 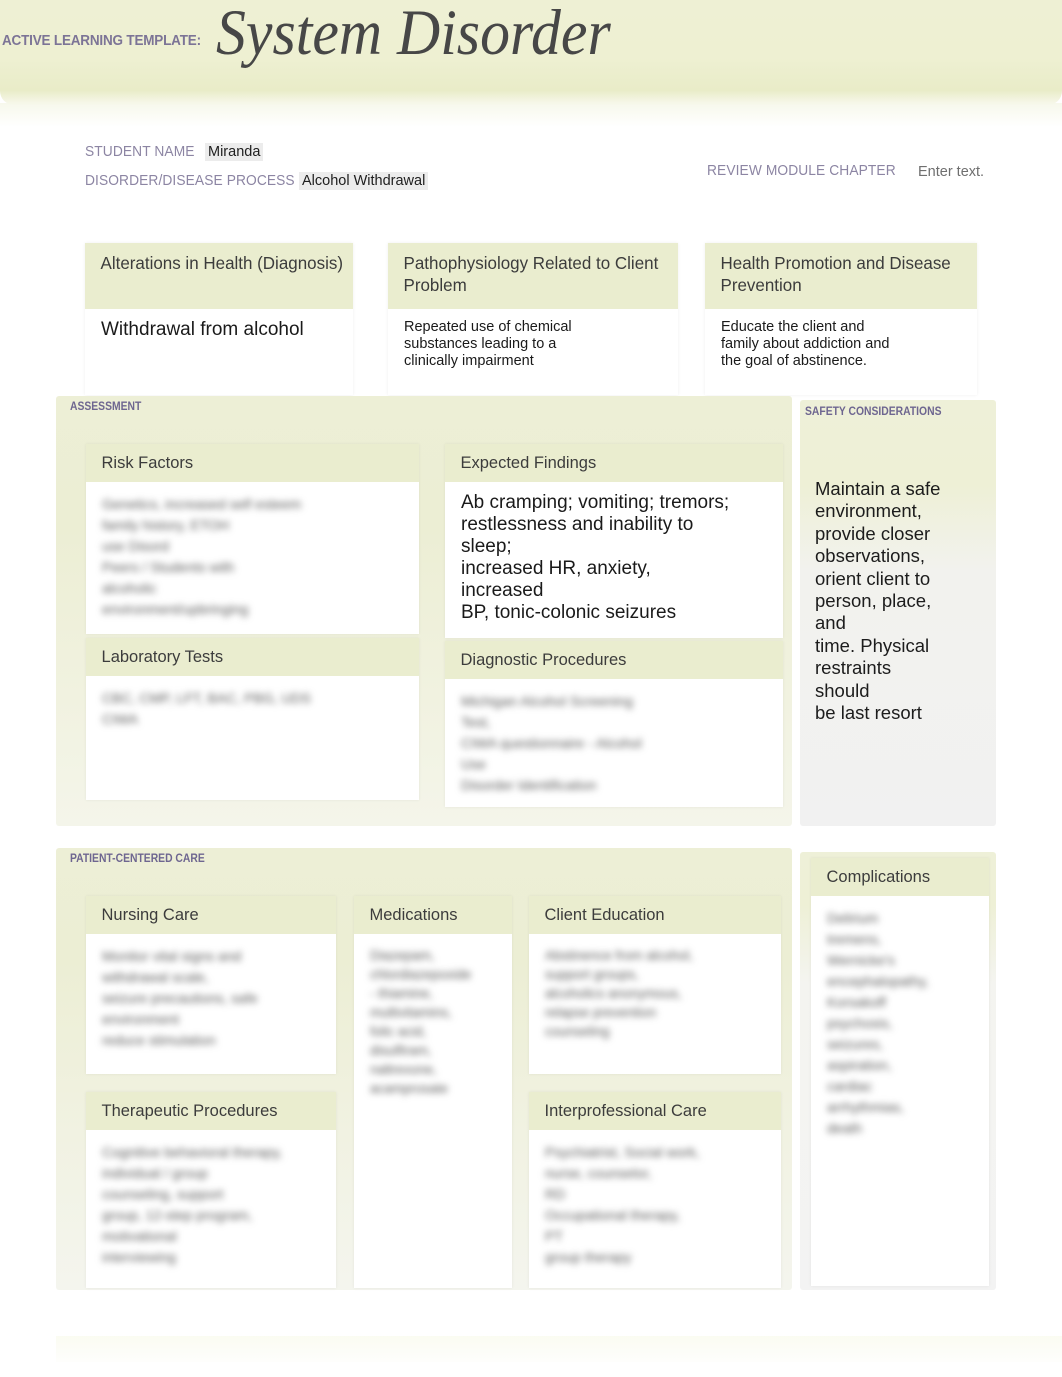 I want to click on nursing-care-title: Nursing Care, so click(x=150, y=914).